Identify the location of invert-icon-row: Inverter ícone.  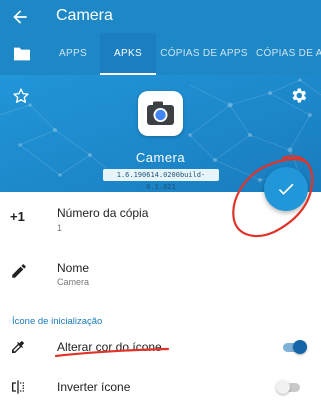
(160, 389).